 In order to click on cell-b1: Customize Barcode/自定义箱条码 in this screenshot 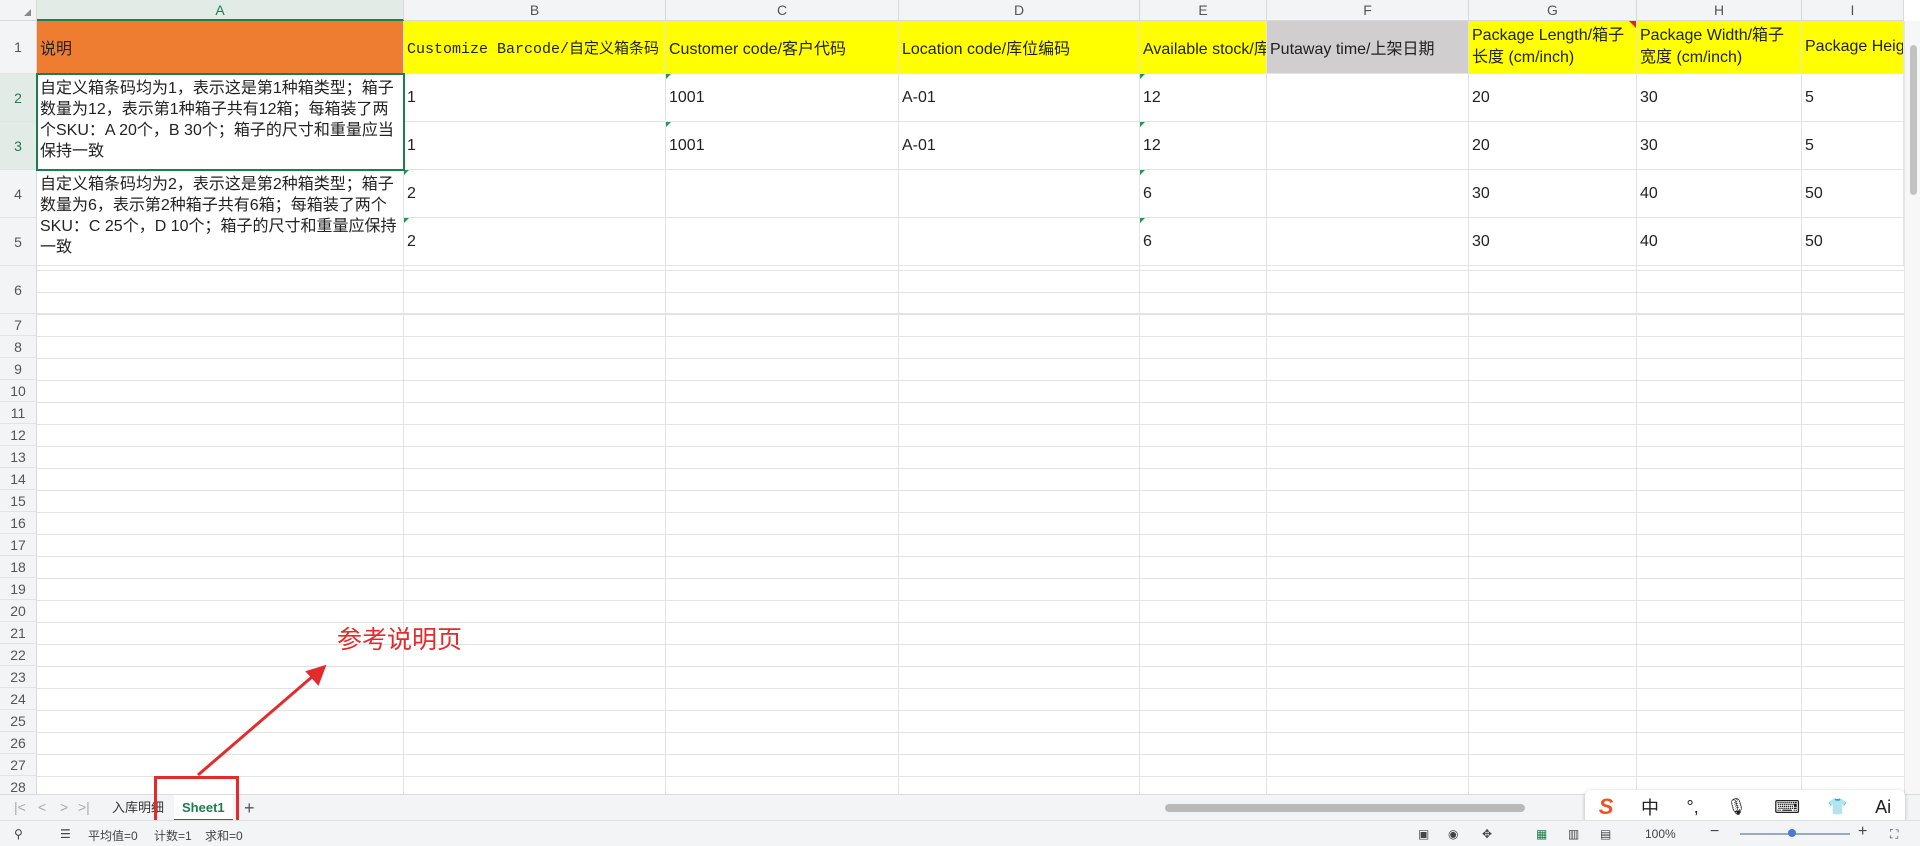, I will do `click(535, 47)`.